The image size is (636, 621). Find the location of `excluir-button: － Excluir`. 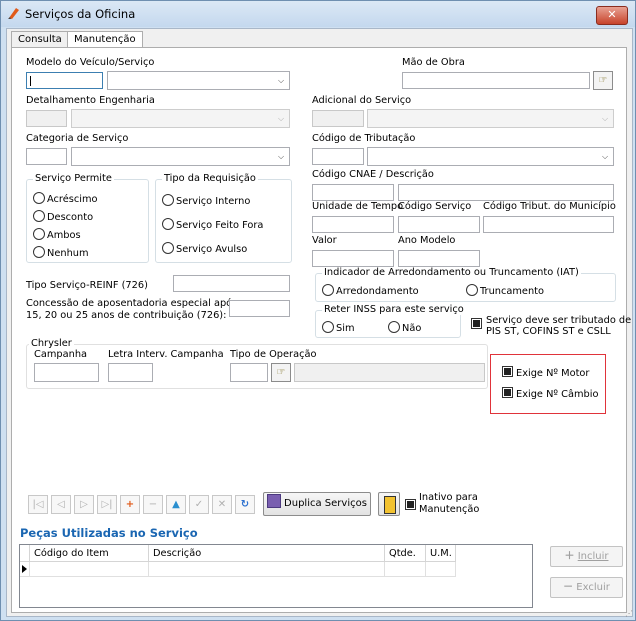

excluir-button: － Excluir is located at coordinates (586, 587).